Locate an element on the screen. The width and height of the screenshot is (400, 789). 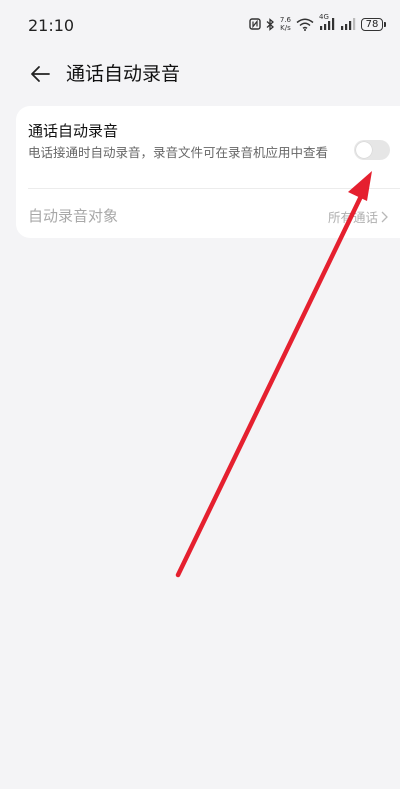
record-target-value-group: 所有通话 is located at coordinates (358, 216).